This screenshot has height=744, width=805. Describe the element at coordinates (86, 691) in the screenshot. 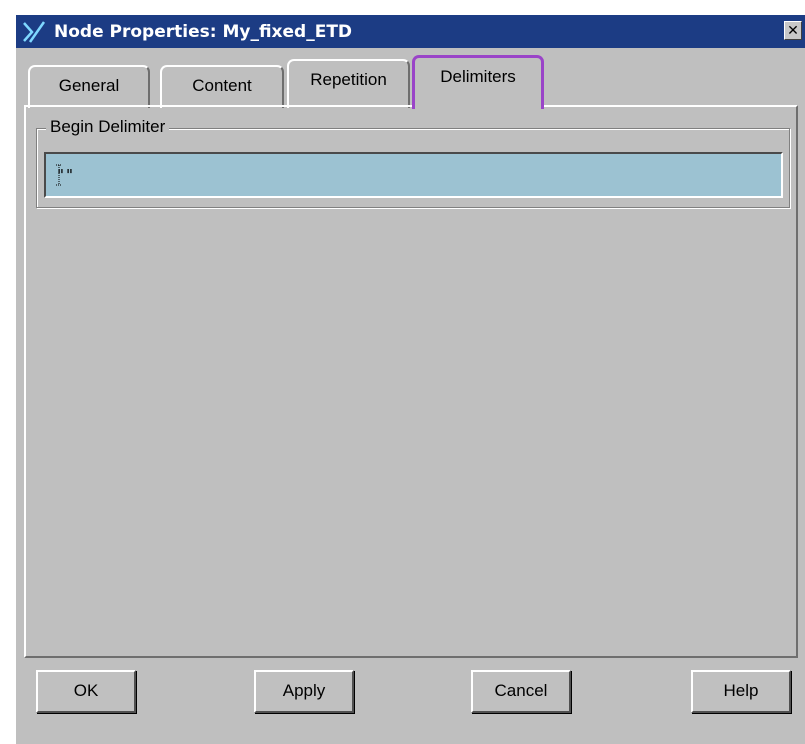

I see `ok-button: OK` at that location.